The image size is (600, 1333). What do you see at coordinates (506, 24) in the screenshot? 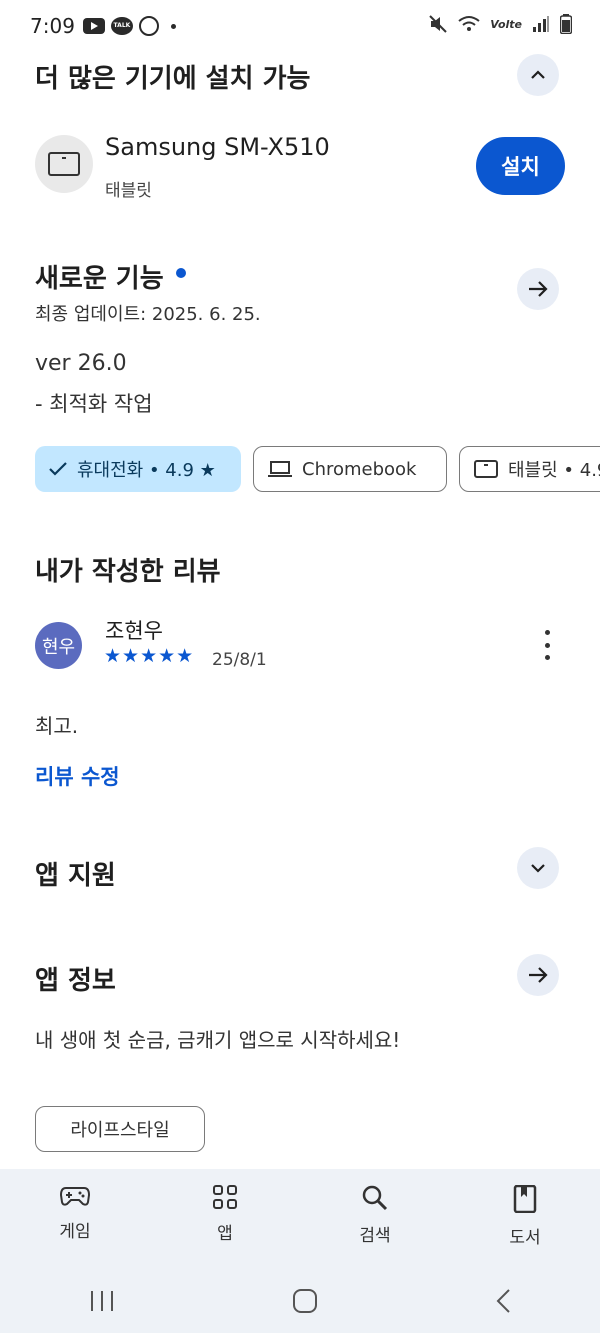
I see `volte-indicator: Volte` at bounding box center [506, 24].